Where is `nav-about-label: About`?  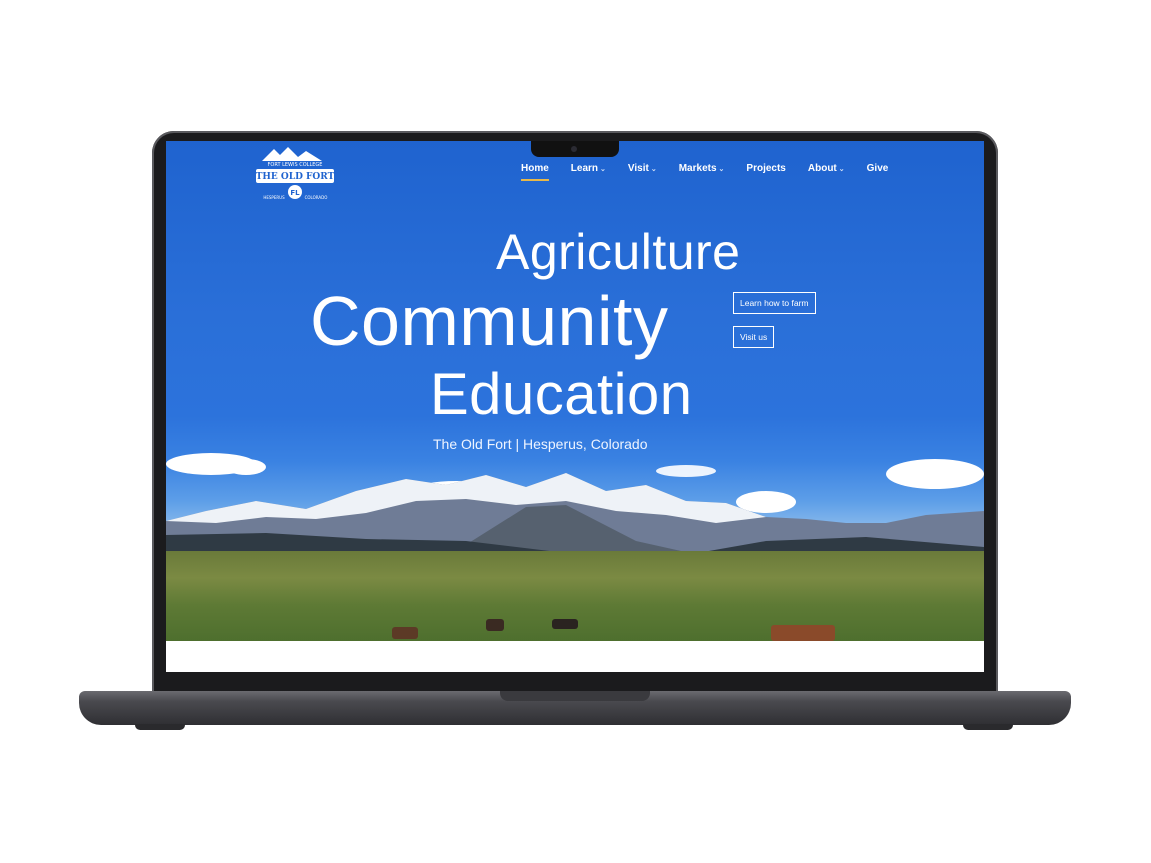 nav-about-label: About is located at coordinates (822, 168).